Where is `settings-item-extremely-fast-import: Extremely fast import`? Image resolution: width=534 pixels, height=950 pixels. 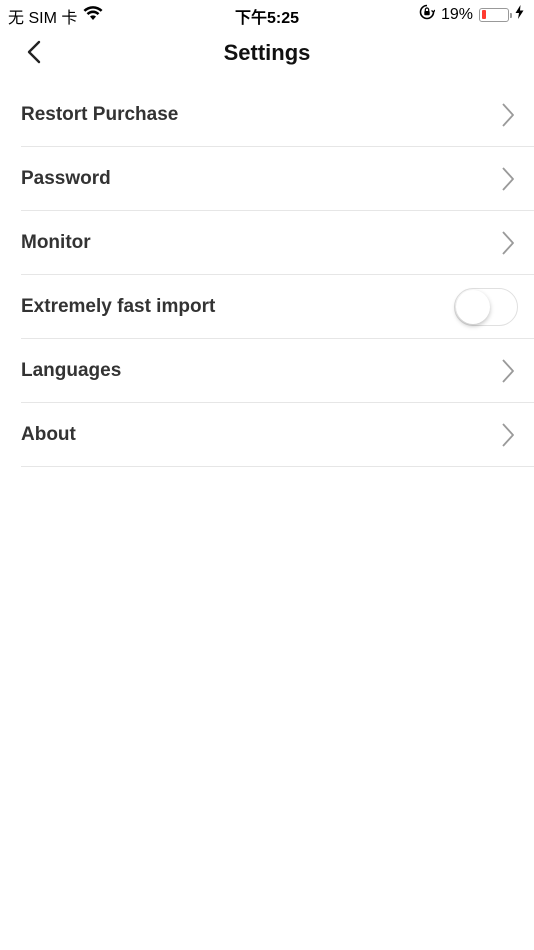
settings-item-extremely-fast-import: Extremely fast import is located at coordinates (277, 307).